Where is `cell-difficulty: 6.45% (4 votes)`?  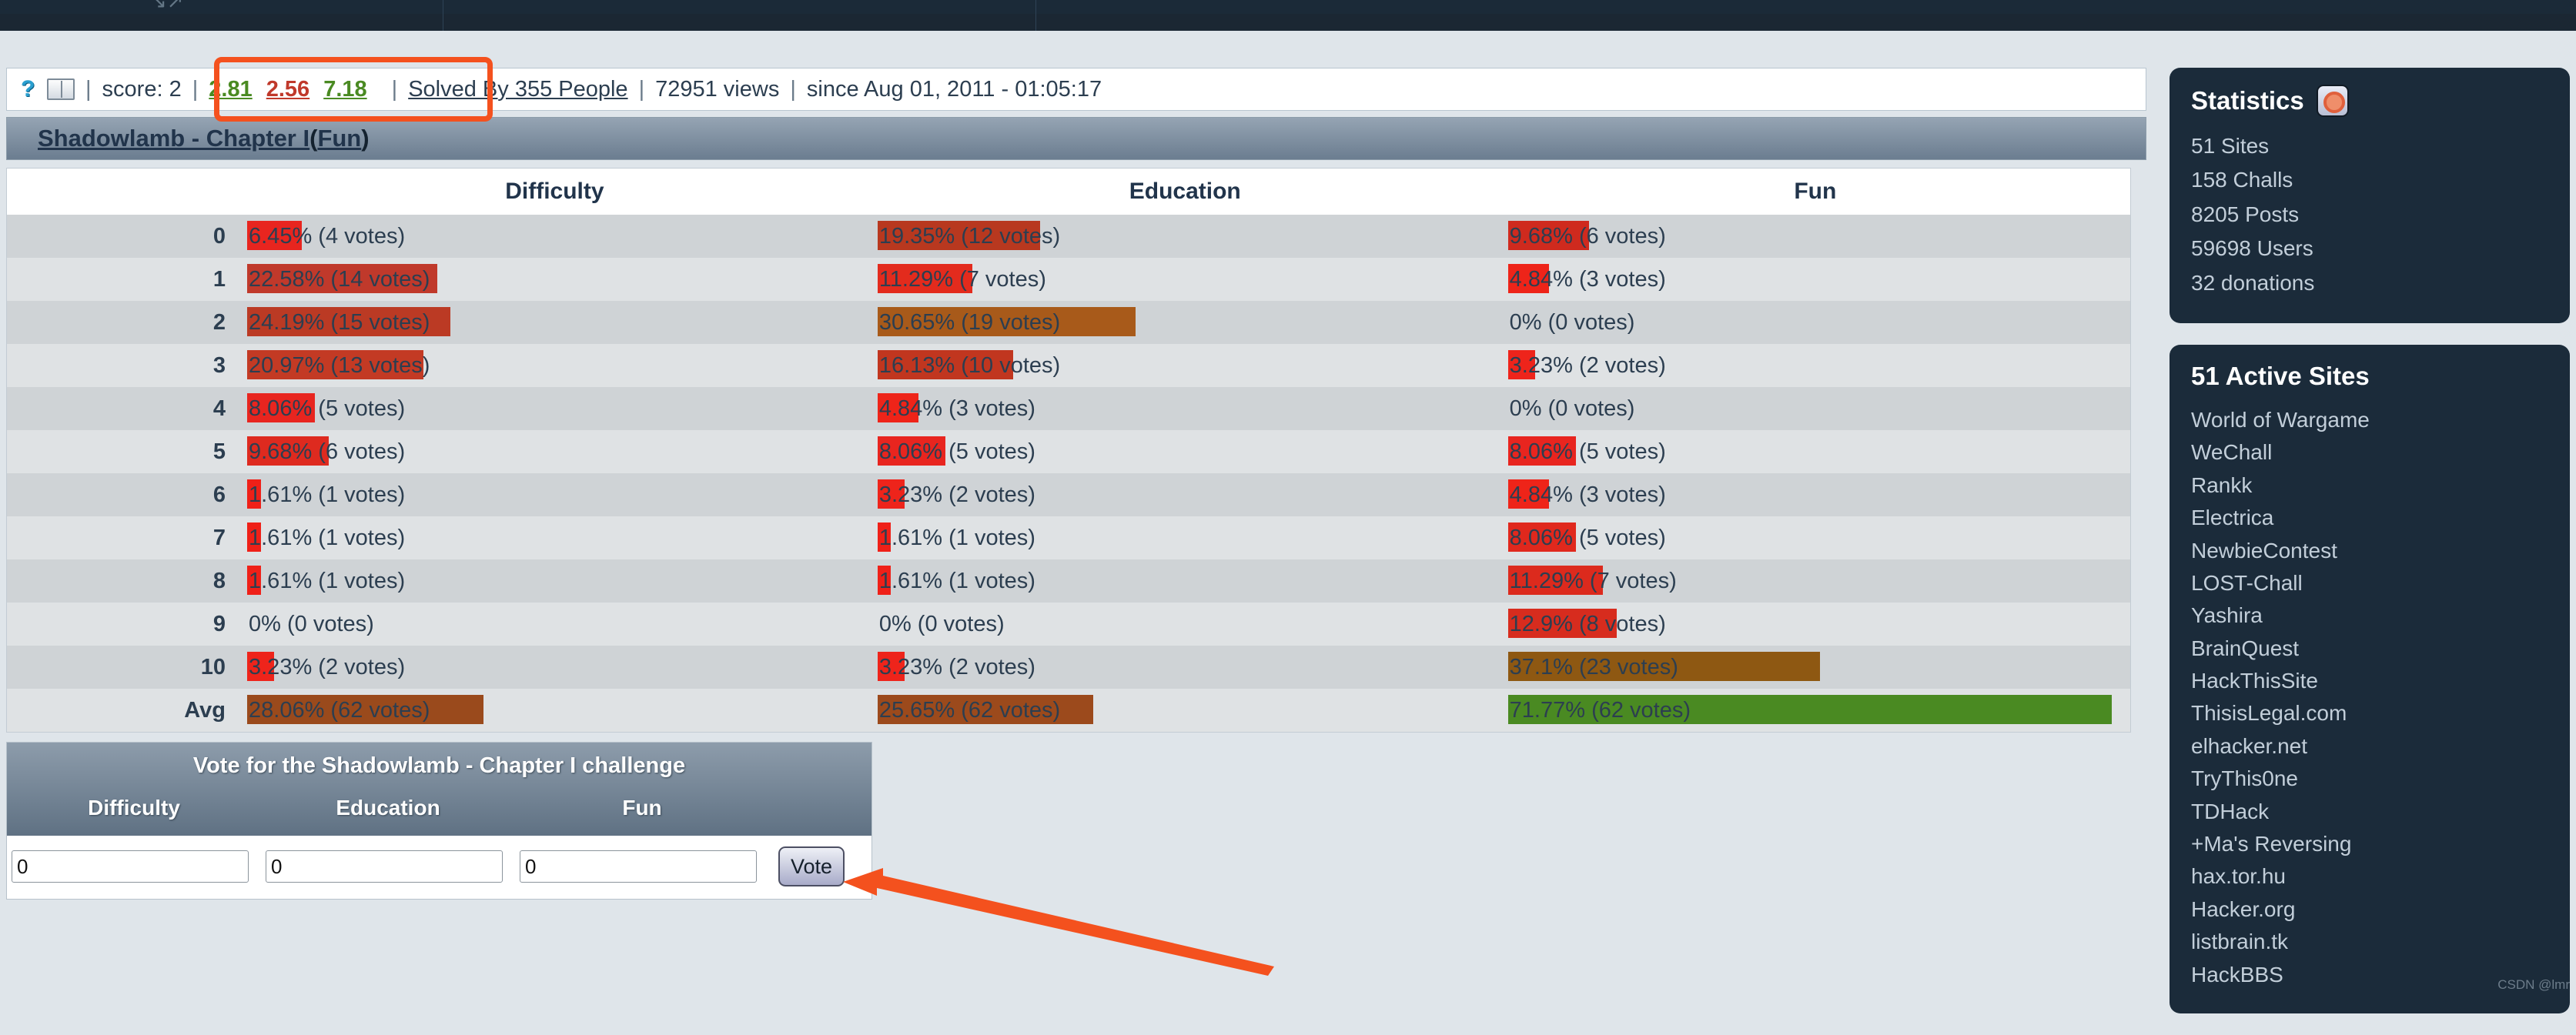 cell-difficulty: 6.45% (4 votes) is located at coordinates (555, 236).